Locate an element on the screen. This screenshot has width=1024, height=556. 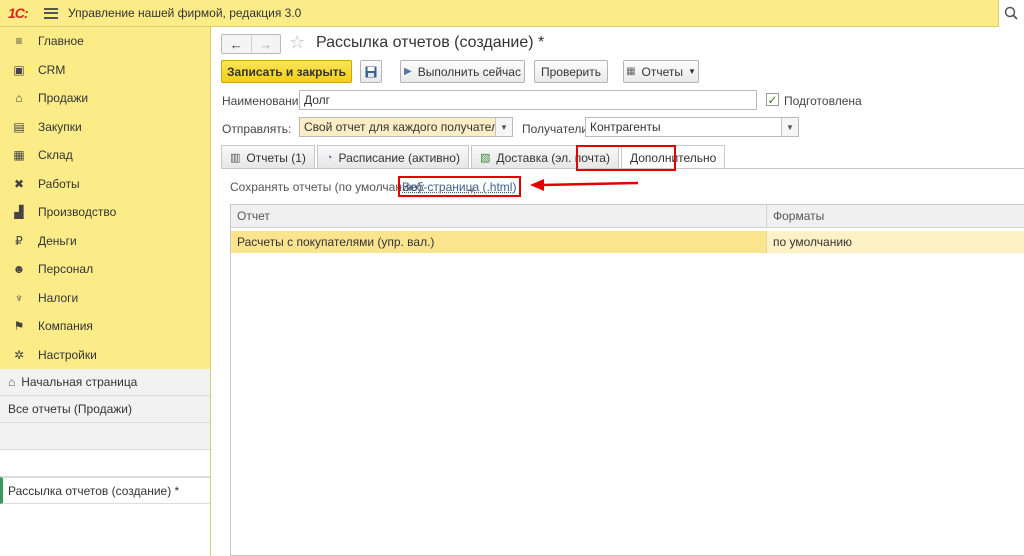
highlight-box-link is located at coordinates (459, 186).